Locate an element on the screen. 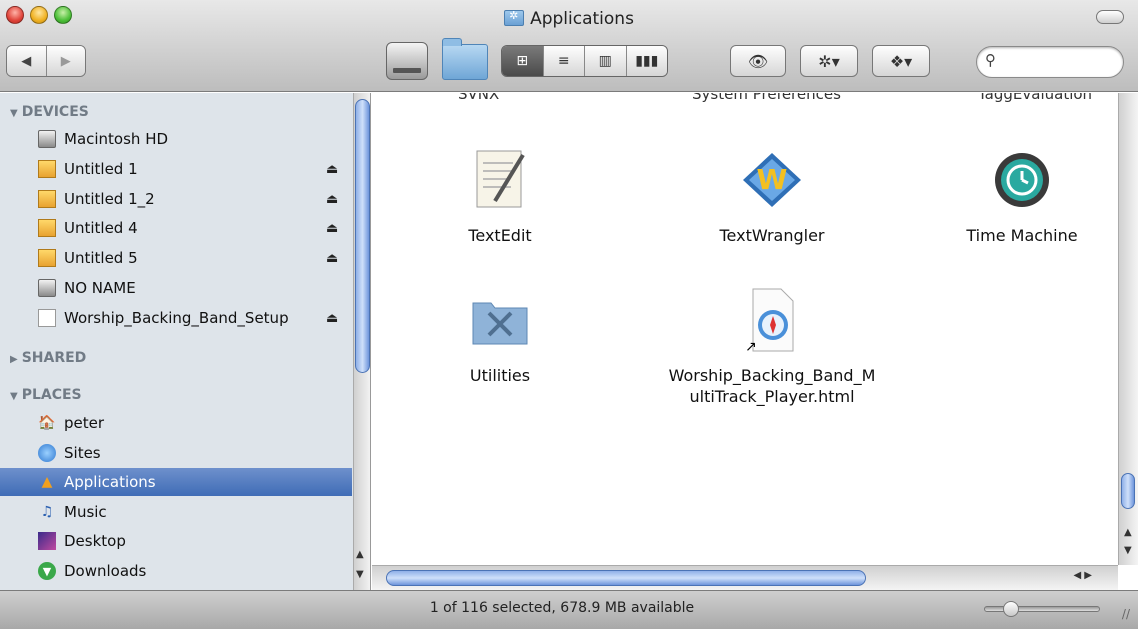 Image resolution: width=1138 pixels, height=629 pixels. sidebar-item-worship-setup: Worship_Backing_Band_Setup ⏏ is located at coordinates (176, 318).